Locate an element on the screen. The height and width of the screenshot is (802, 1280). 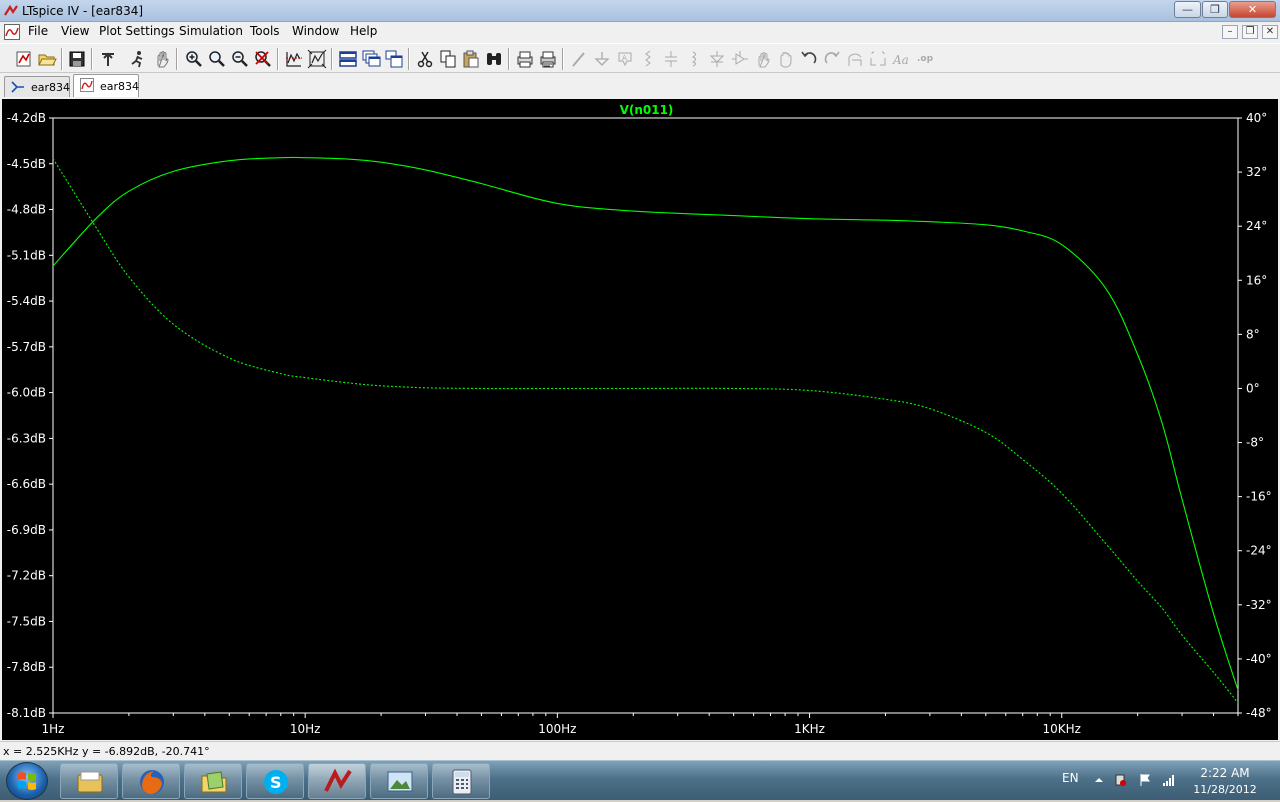
print-icon is located at coordinates (548, 59).